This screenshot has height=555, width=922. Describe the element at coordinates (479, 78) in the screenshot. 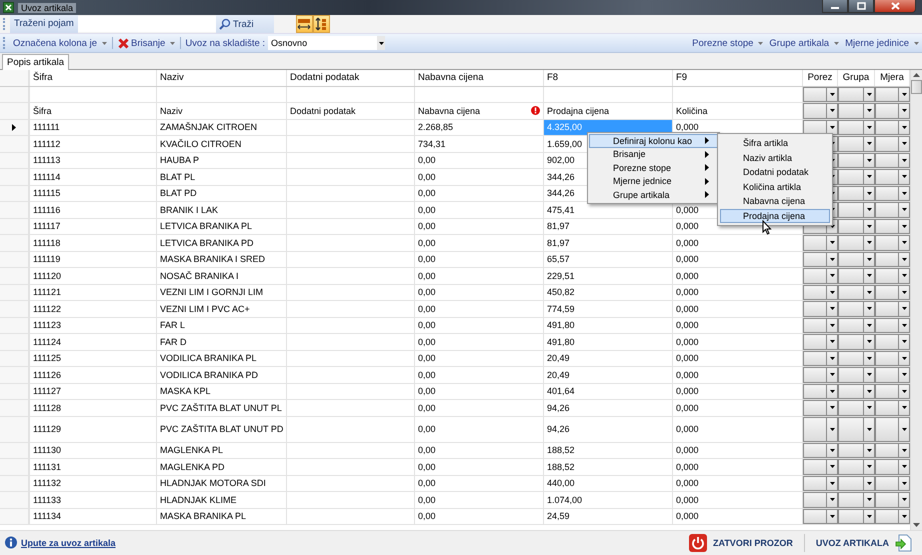

I see `column-header: Nabavna cijena` at that location.